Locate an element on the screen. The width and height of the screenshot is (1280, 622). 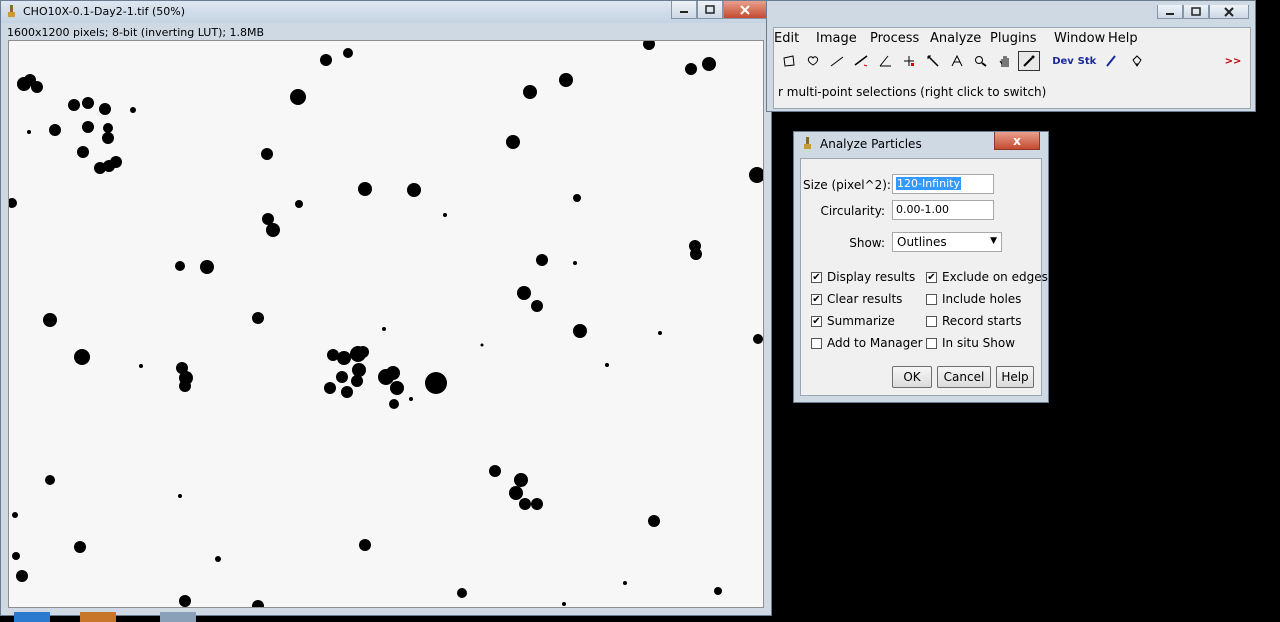
multipoint-icon is located at coordinates (909, 61).